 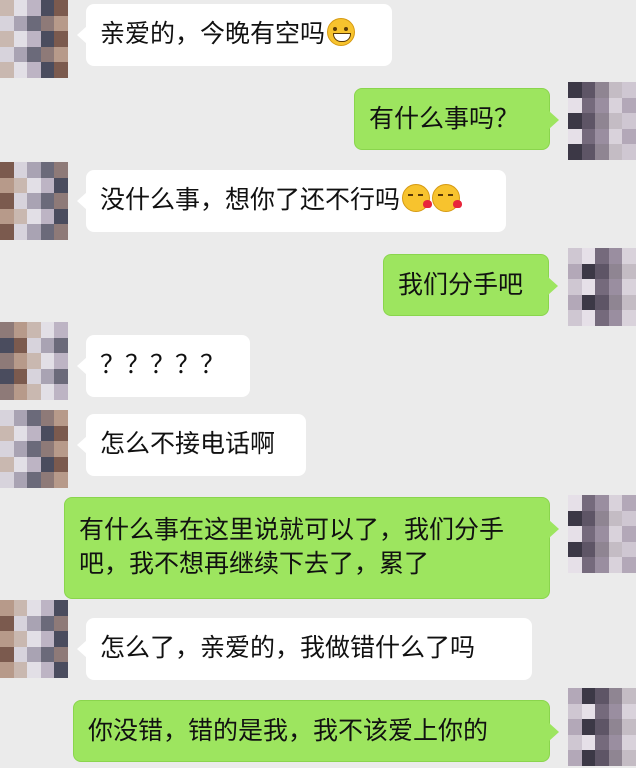 What do you see at coordinates (250, 199) in the screenshot?
I see `message-text: 没什么事，想你了还不行吗` at bounding box center [250, 199].